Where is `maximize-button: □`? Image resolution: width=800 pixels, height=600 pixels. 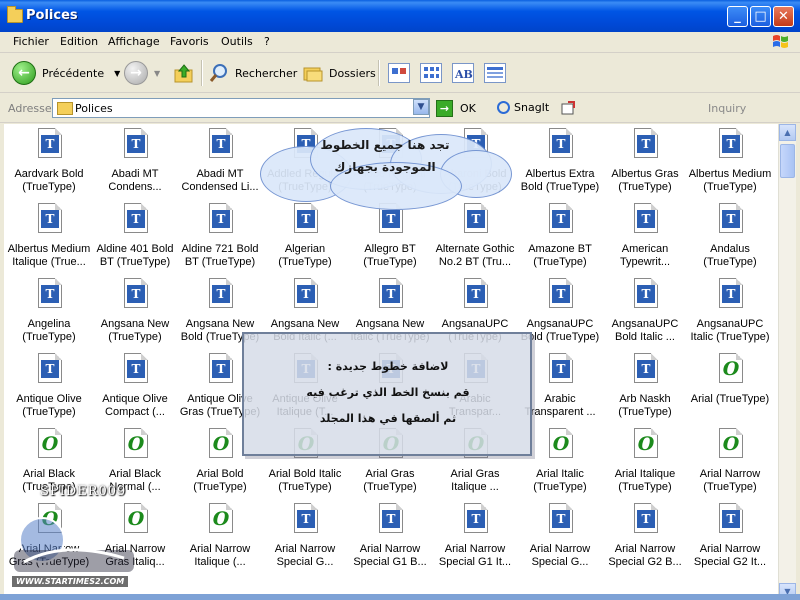
maximize-button: □ is located at coordinates (760, 16).